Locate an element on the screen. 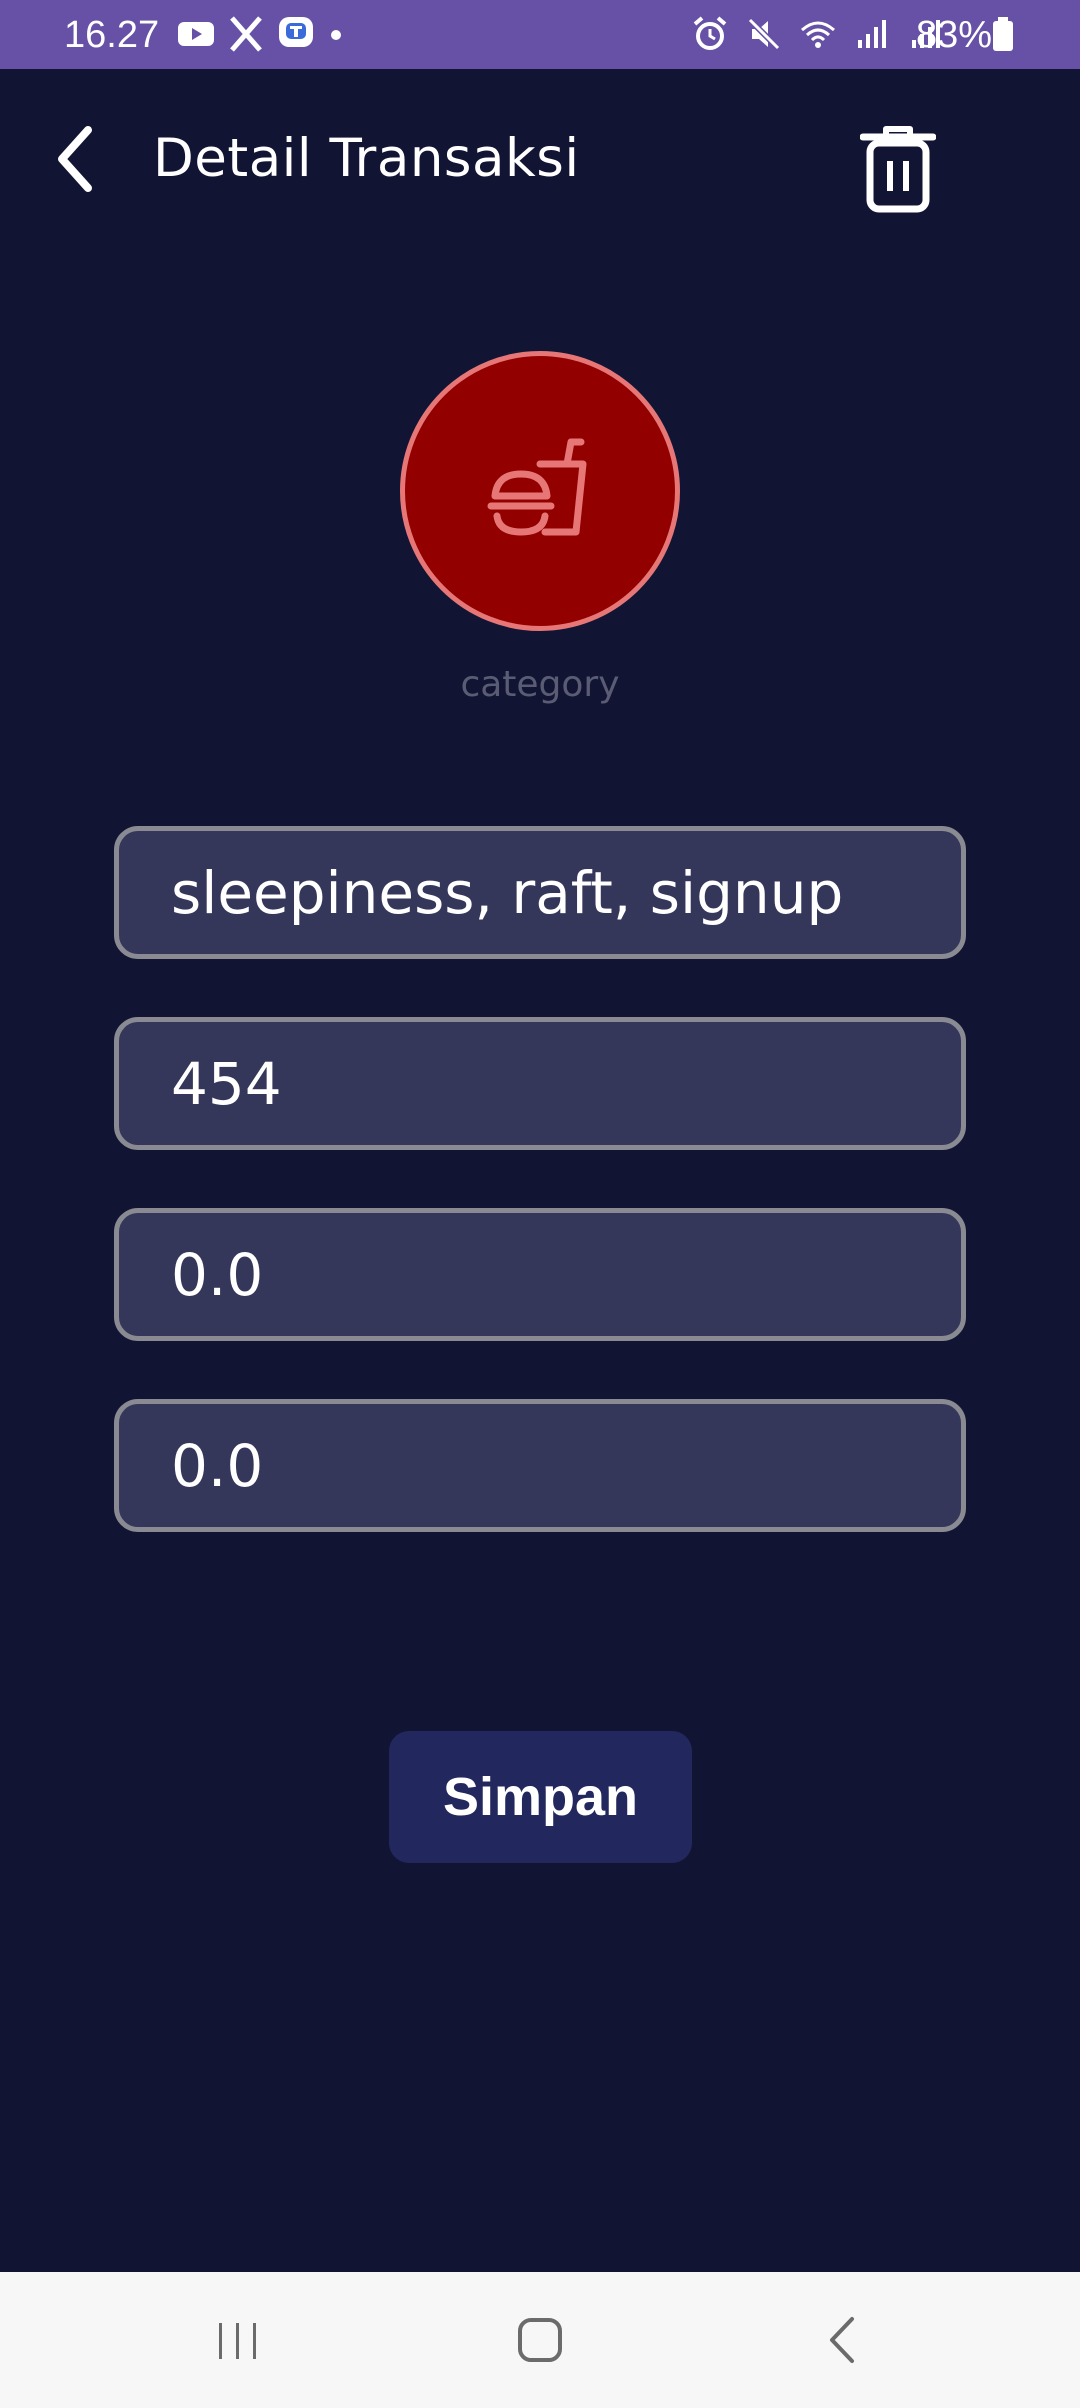 Image resolution: width=1080 pixels, height=2408 pixels. home-button is located at coordinates (540, 2340).